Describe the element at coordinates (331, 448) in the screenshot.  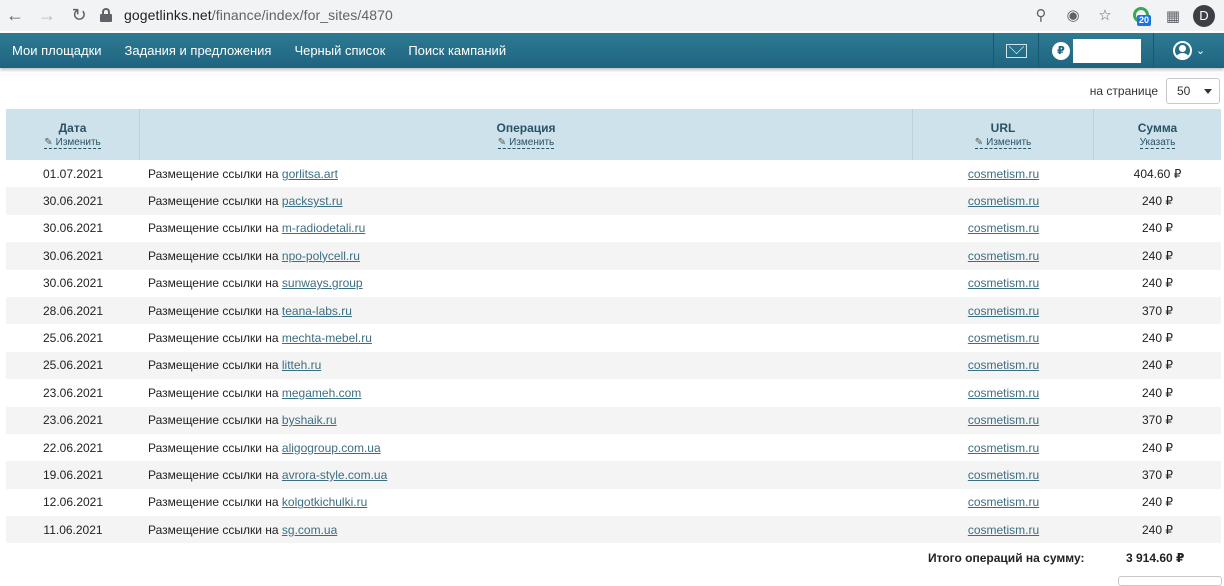
I see `operation-site-link: aligogroup.com.ua` at that location.